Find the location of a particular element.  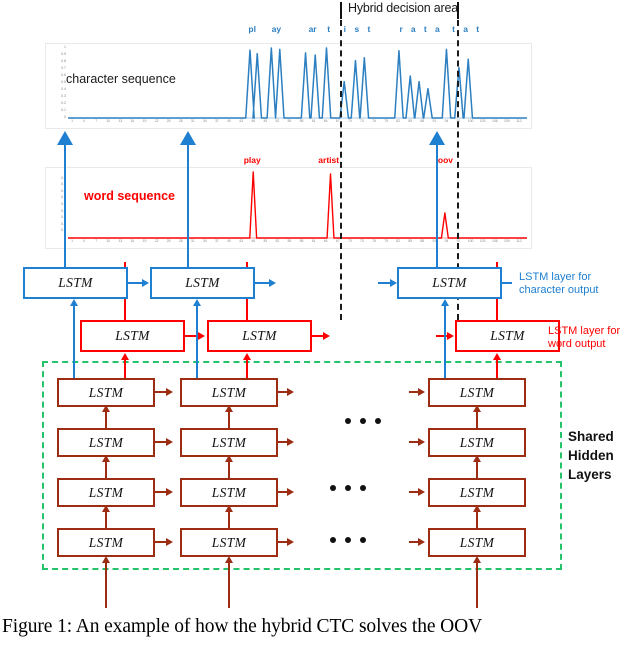

x-axis-tick-label: 40 is located at coordinates (229, 241).